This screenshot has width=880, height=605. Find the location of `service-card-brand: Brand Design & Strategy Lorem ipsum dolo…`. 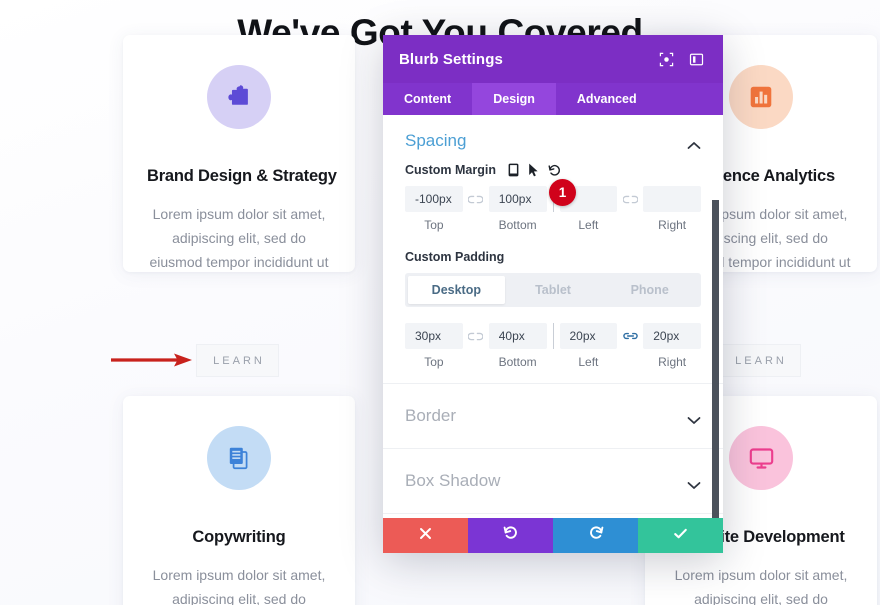

service-card-brand: Brand Design & Strategy Lorem ipsum dolo… is located at coordinates (239, 153).